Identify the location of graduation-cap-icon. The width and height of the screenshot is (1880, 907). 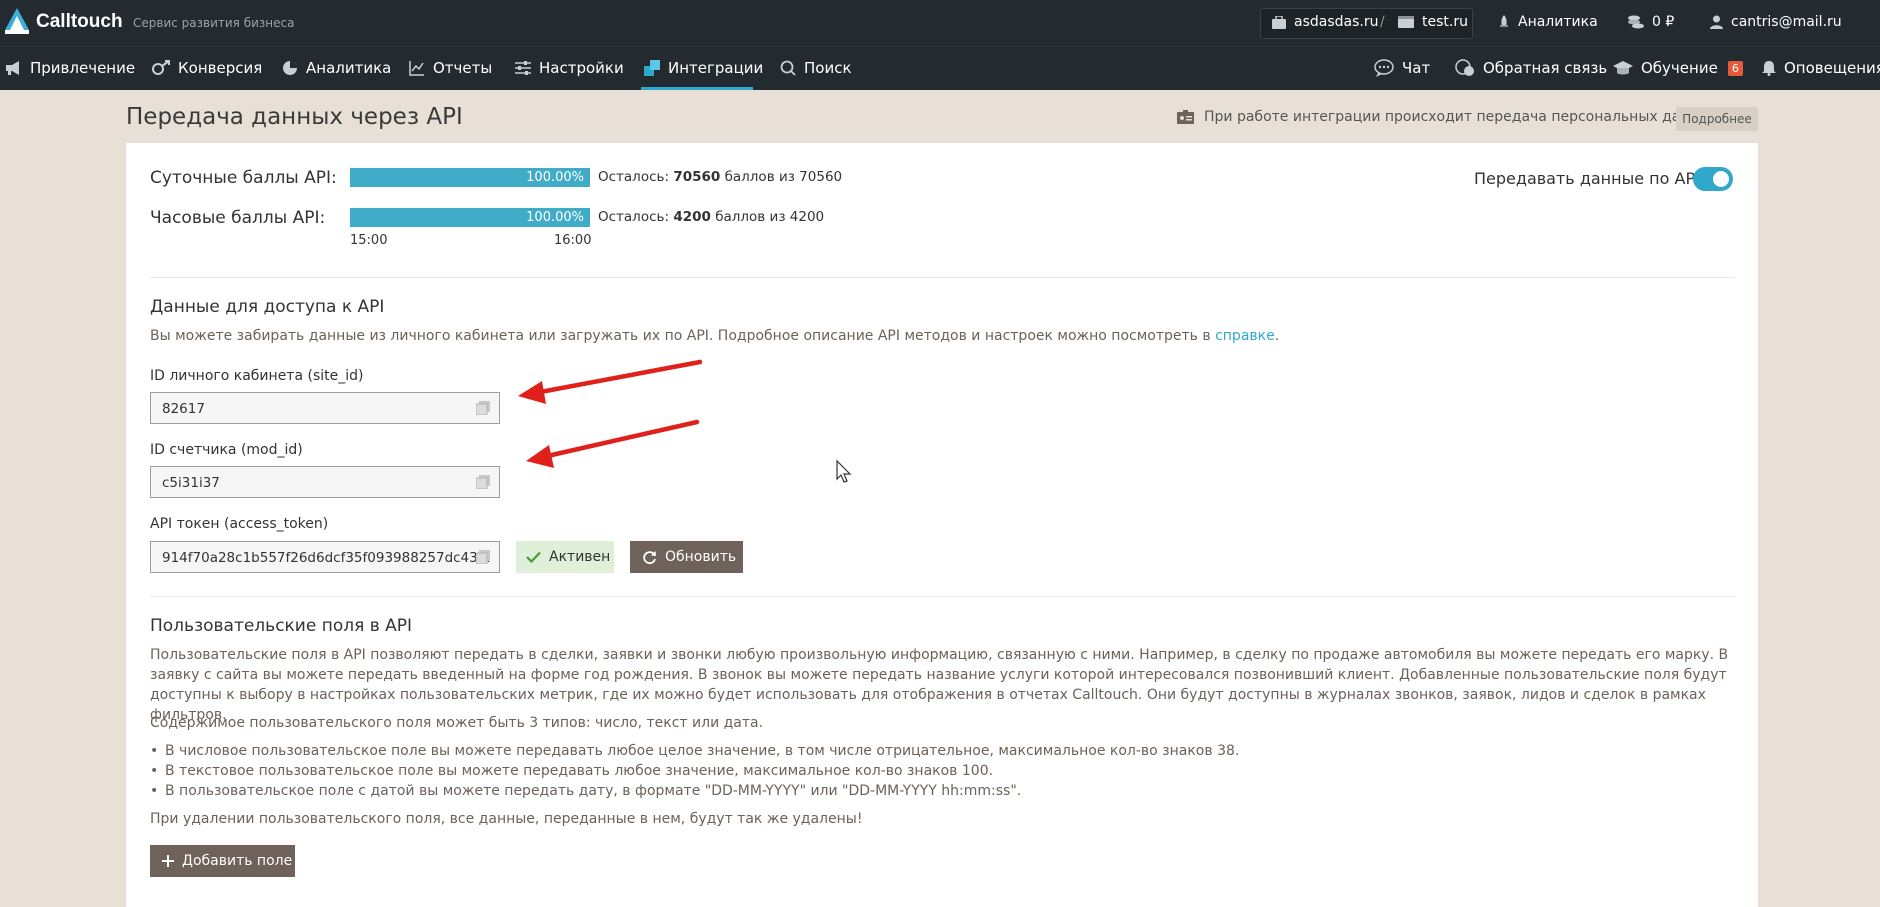
(1623, 68).